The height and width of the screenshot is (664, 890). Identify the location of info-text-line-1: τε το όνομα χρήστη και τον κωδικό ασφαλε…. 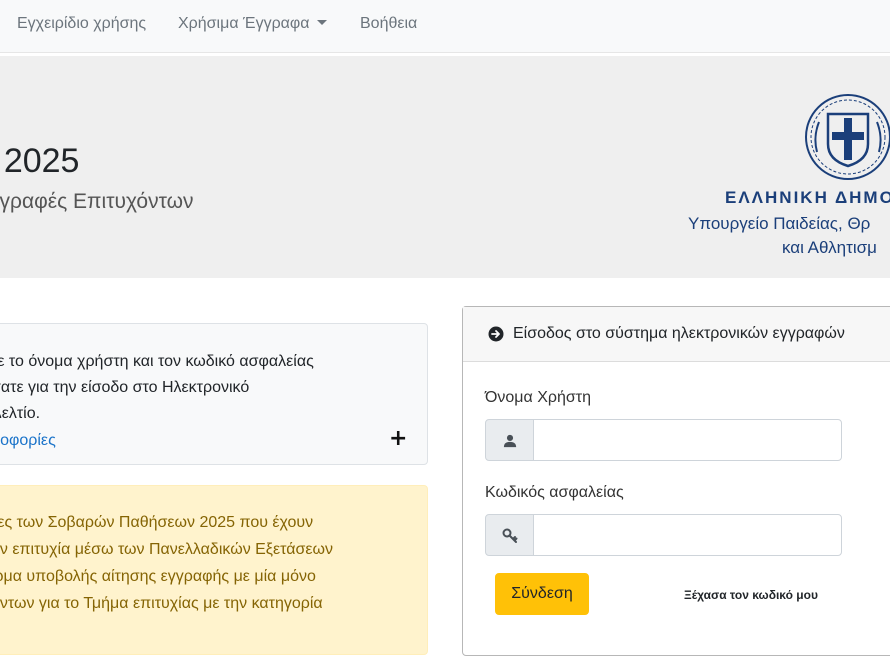
(157, 361).